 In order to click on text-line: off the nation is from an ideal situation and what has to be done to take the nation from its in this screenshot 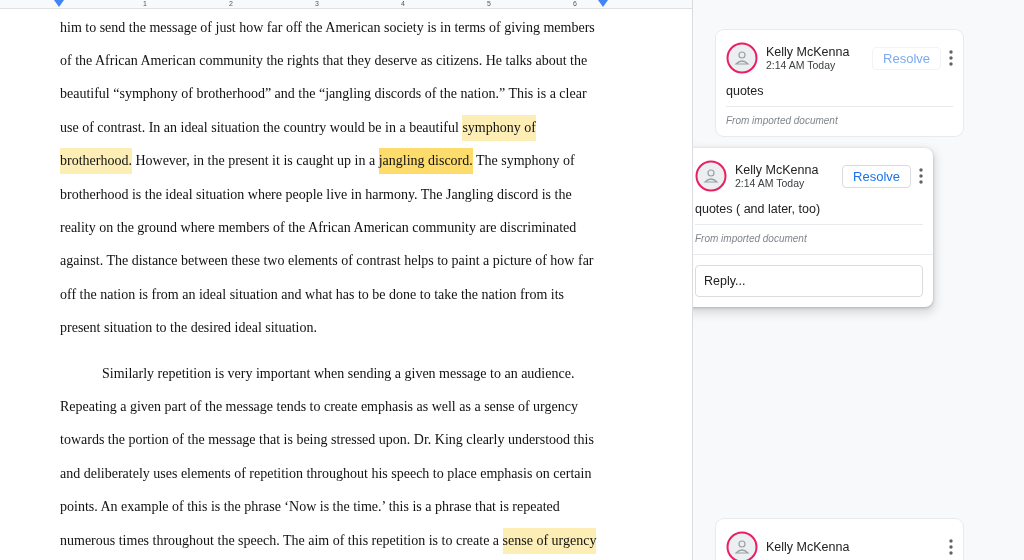, I will do `click(312, 294)`.